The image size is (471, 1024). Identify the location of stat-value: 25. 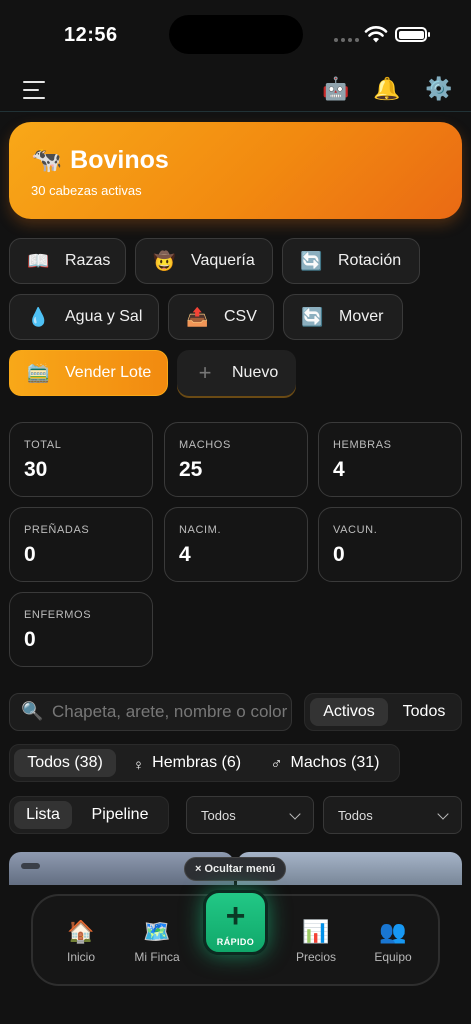
(191, 469).